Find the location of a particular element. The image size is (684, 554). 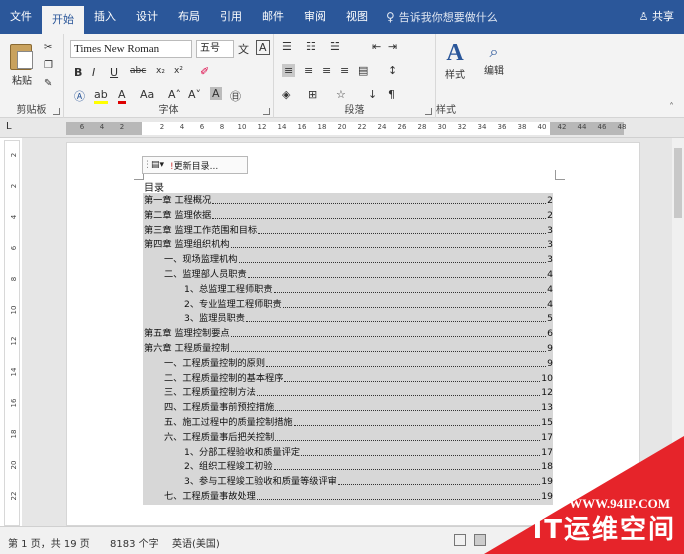

sort-icon: ↓ is located at coordinates (372, 94).